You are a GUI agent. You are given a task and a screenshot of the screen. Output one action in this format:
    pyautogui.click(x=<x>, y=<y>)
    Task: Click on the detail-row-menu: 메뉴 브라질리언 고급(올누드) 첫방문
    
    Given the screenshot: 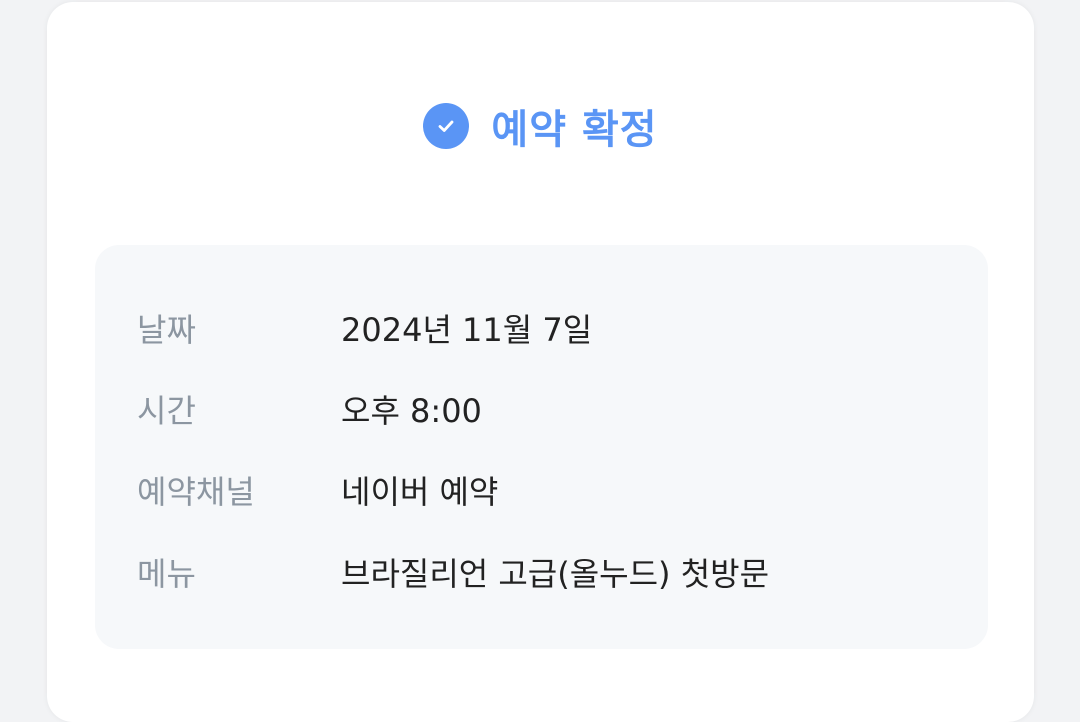 What is the action you would take?
    pyautogui.click(x=542, y=572)
    